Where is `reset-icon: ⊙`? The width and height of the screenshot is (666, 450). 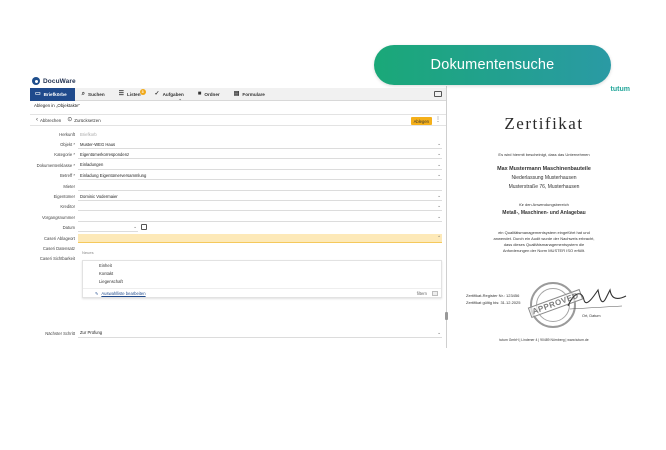 reset-icon: ⊙ is located at coordinates (70, 120).